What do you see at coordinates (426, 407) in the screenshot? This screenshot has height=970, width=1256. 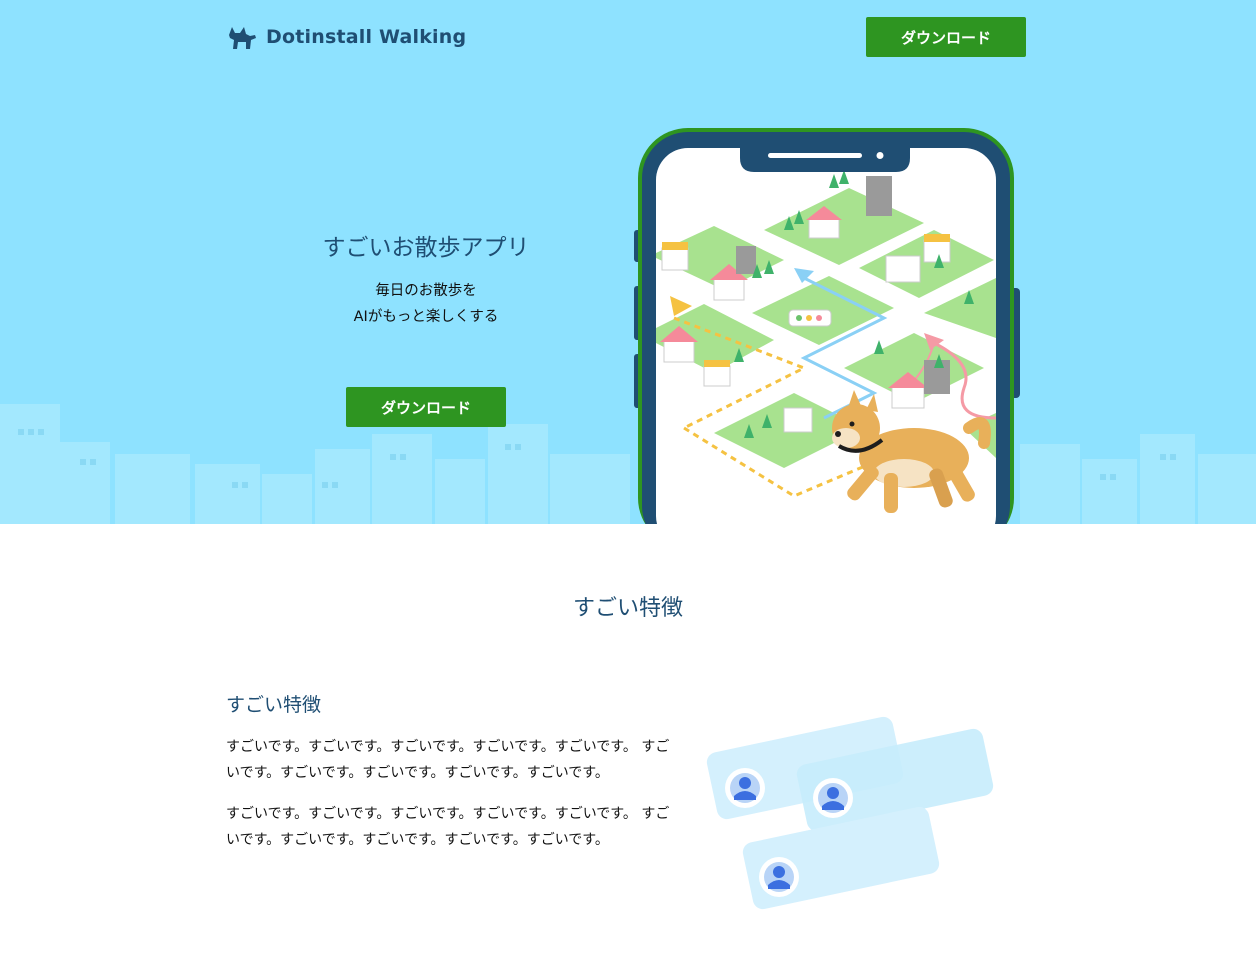 I see `hero-download-button: ダウンロード` at bounding box center [426, 407].